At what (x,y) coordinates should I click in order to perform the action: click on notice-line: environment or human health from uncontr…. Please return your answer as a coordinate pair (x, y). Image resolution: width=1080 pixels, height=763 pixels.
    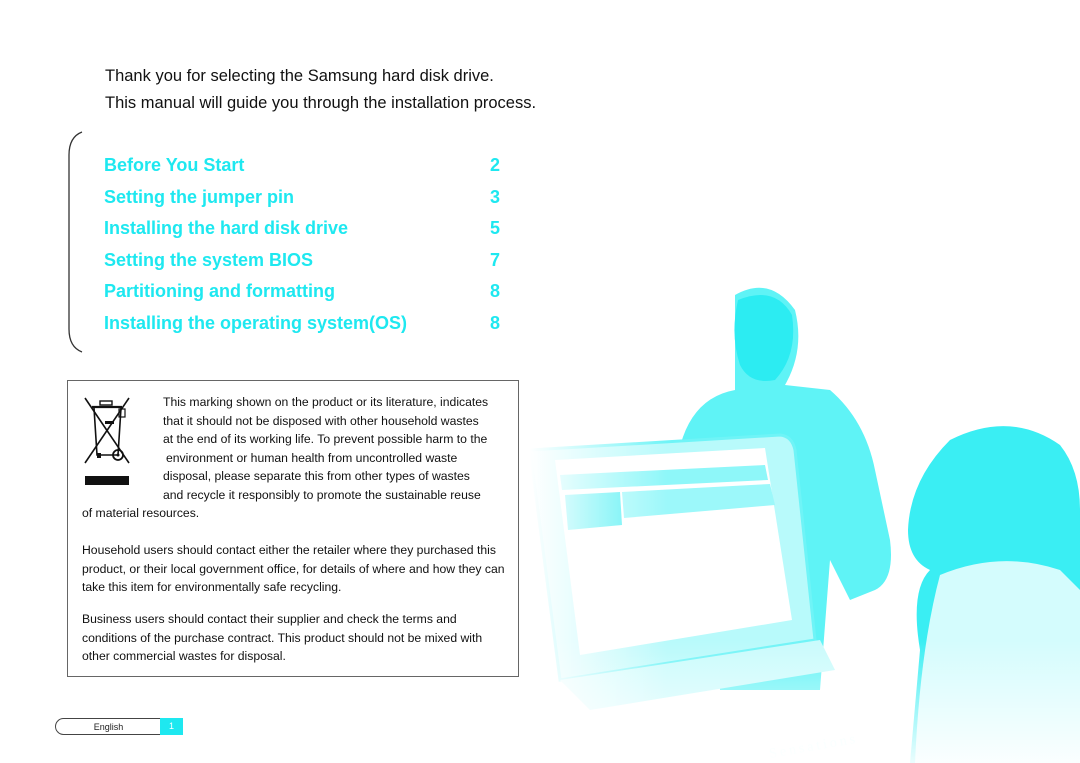
    Looking at the image, I should click on (312, 457).